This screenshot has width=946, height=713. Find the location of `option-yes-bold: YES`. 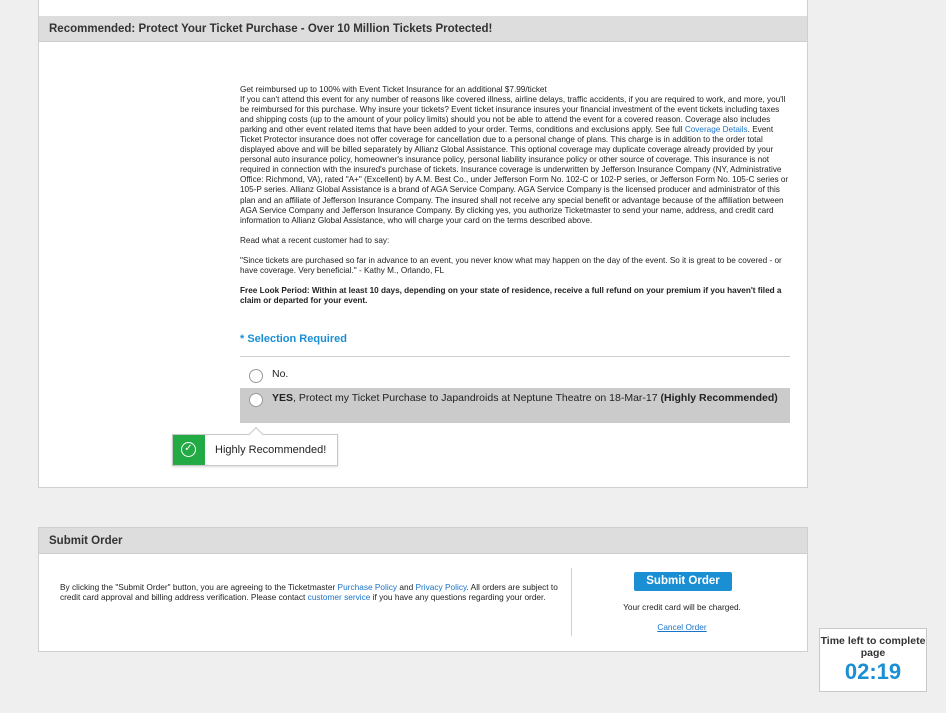

option-yes-bold: YES is located at coordinates (283, 398).